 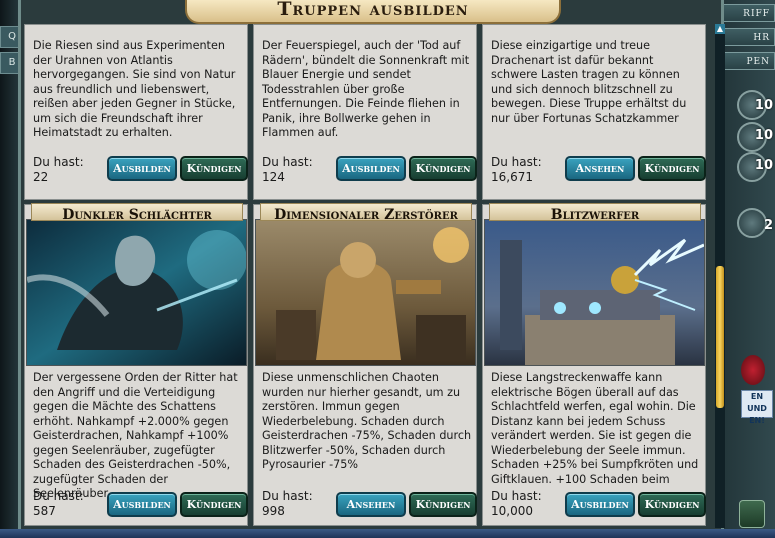 I want to click on owned-count: 124, so click(x=273, y=177).